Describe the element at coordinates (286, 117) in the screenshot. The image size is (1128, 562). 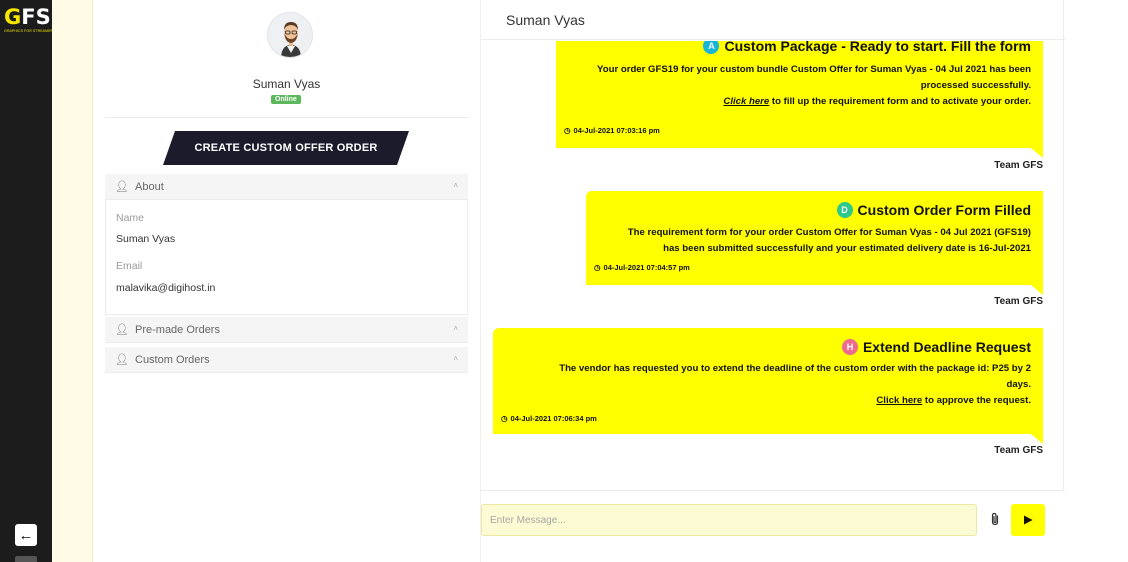
I see `divider` at that location.